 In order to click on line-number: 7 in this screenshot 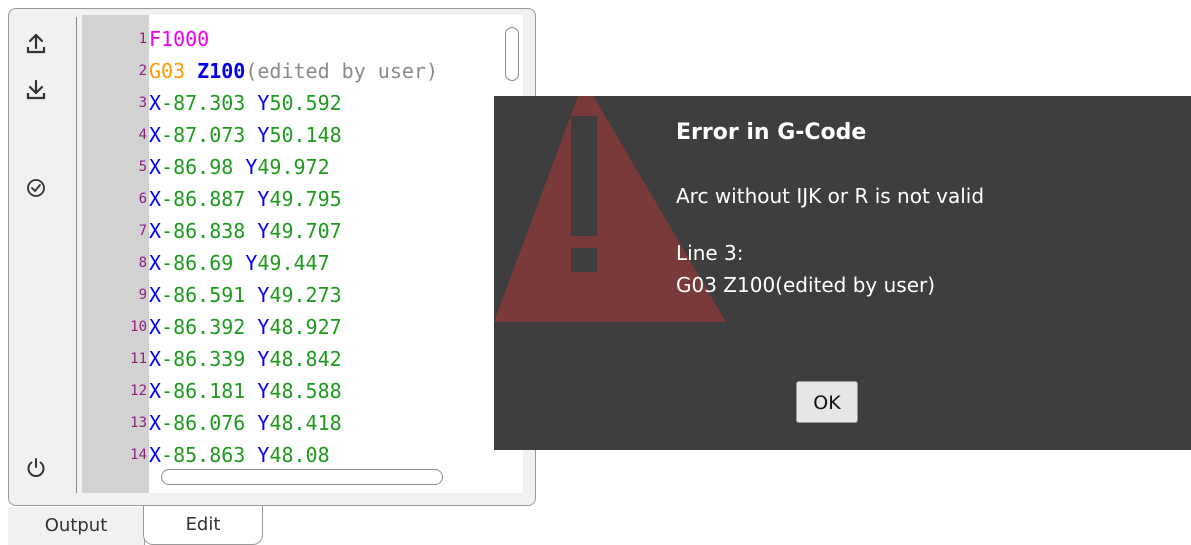, I will do `click(142, 231)`.